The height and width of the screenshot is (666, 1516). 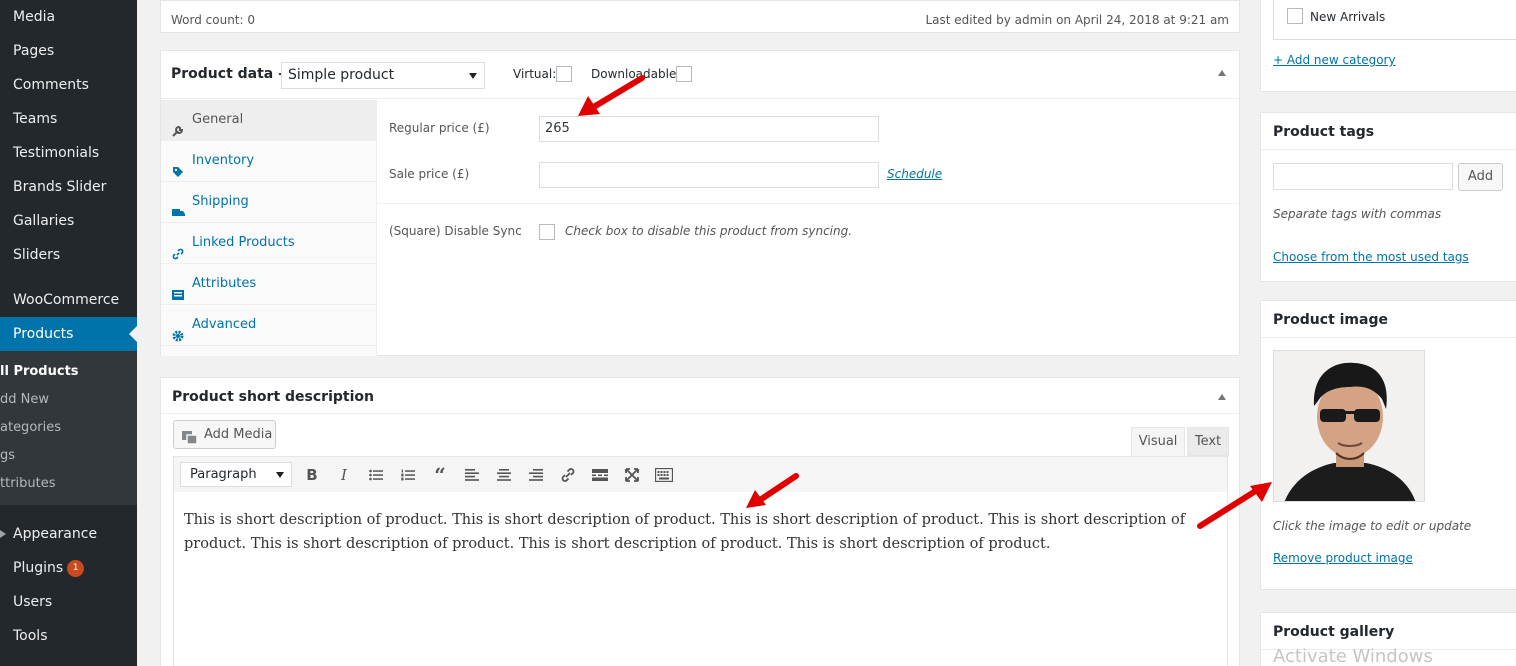 I want to click on sale-price-label: Sale price (£), so click(x=429, y=174).